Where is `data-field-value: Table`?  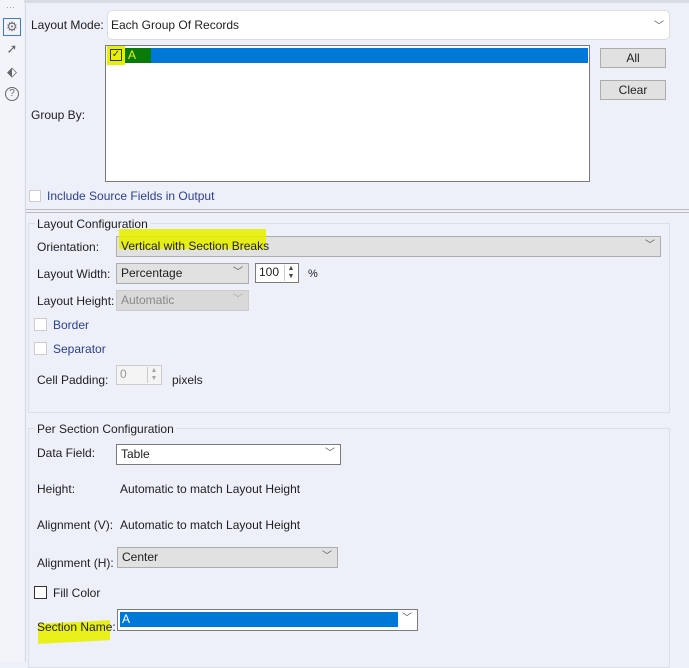
data-field-value: Table is located at coordinates (135, 454).